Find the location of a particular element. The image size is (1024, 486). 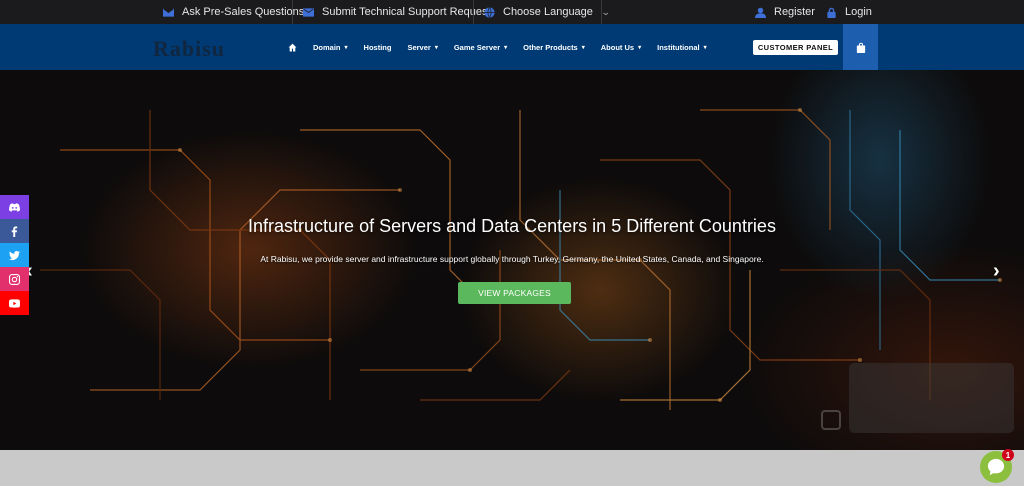

nav-label: Server is located at coordinates (419, 47).